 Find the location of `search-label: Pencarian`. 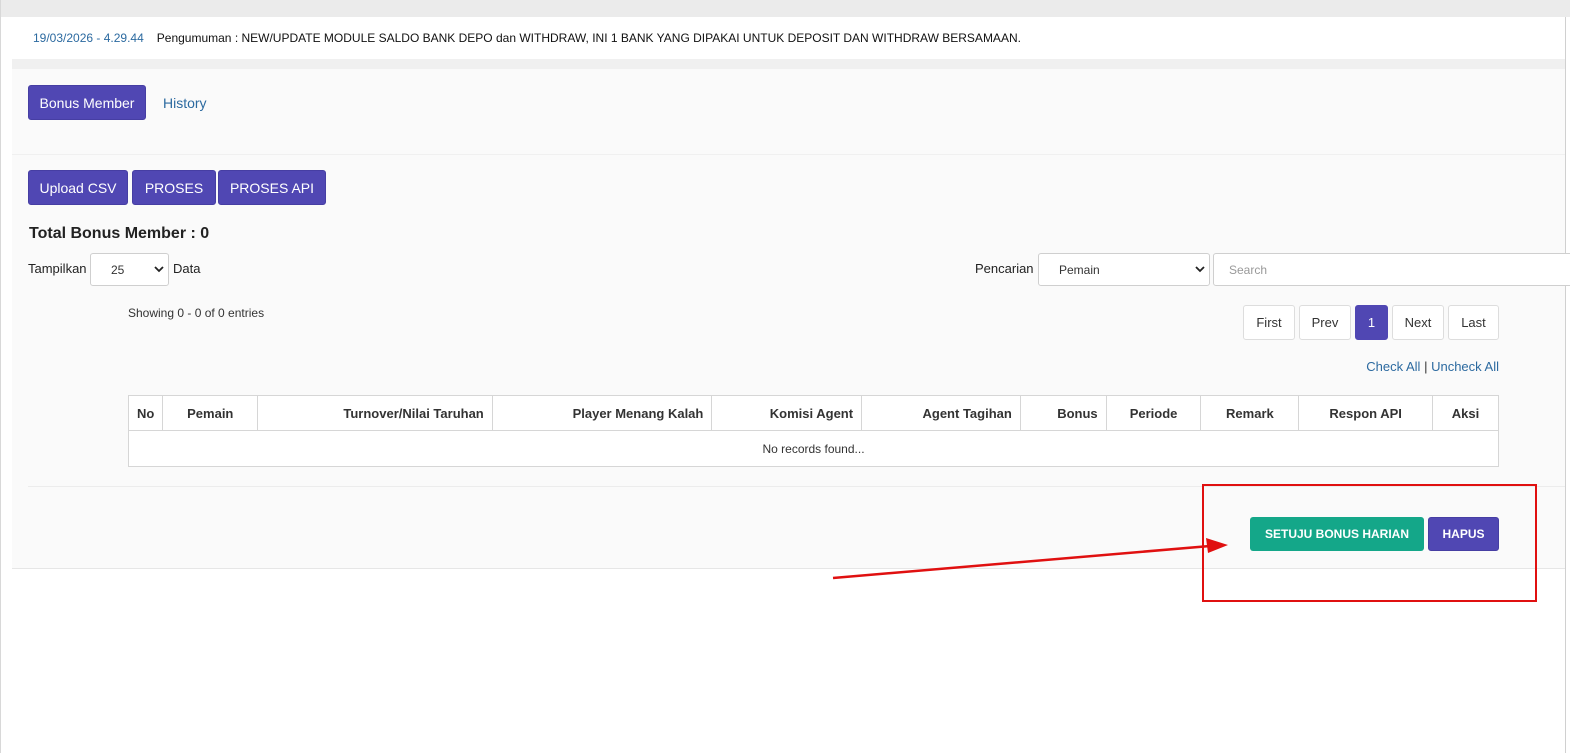

search-label: Pencarian is located at coordinates (1004, 268).